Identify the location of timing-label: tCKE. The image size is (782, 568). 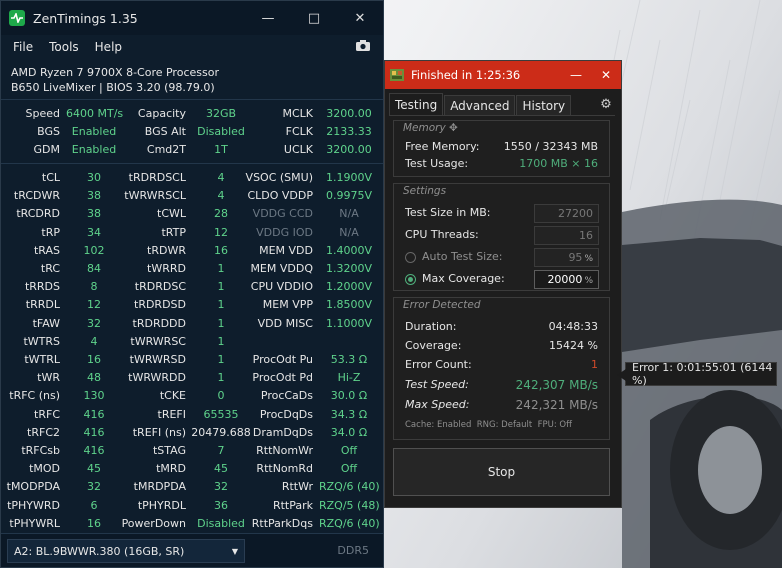
(172, 396).